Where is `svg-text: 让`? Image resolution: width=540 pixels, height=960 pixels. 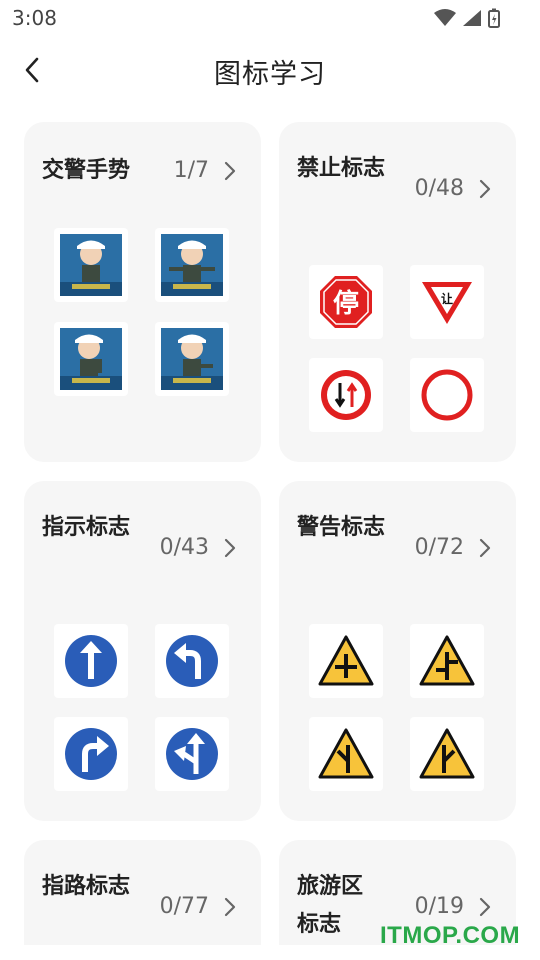
svg-text: 让 is located at coordinates (447, 298).